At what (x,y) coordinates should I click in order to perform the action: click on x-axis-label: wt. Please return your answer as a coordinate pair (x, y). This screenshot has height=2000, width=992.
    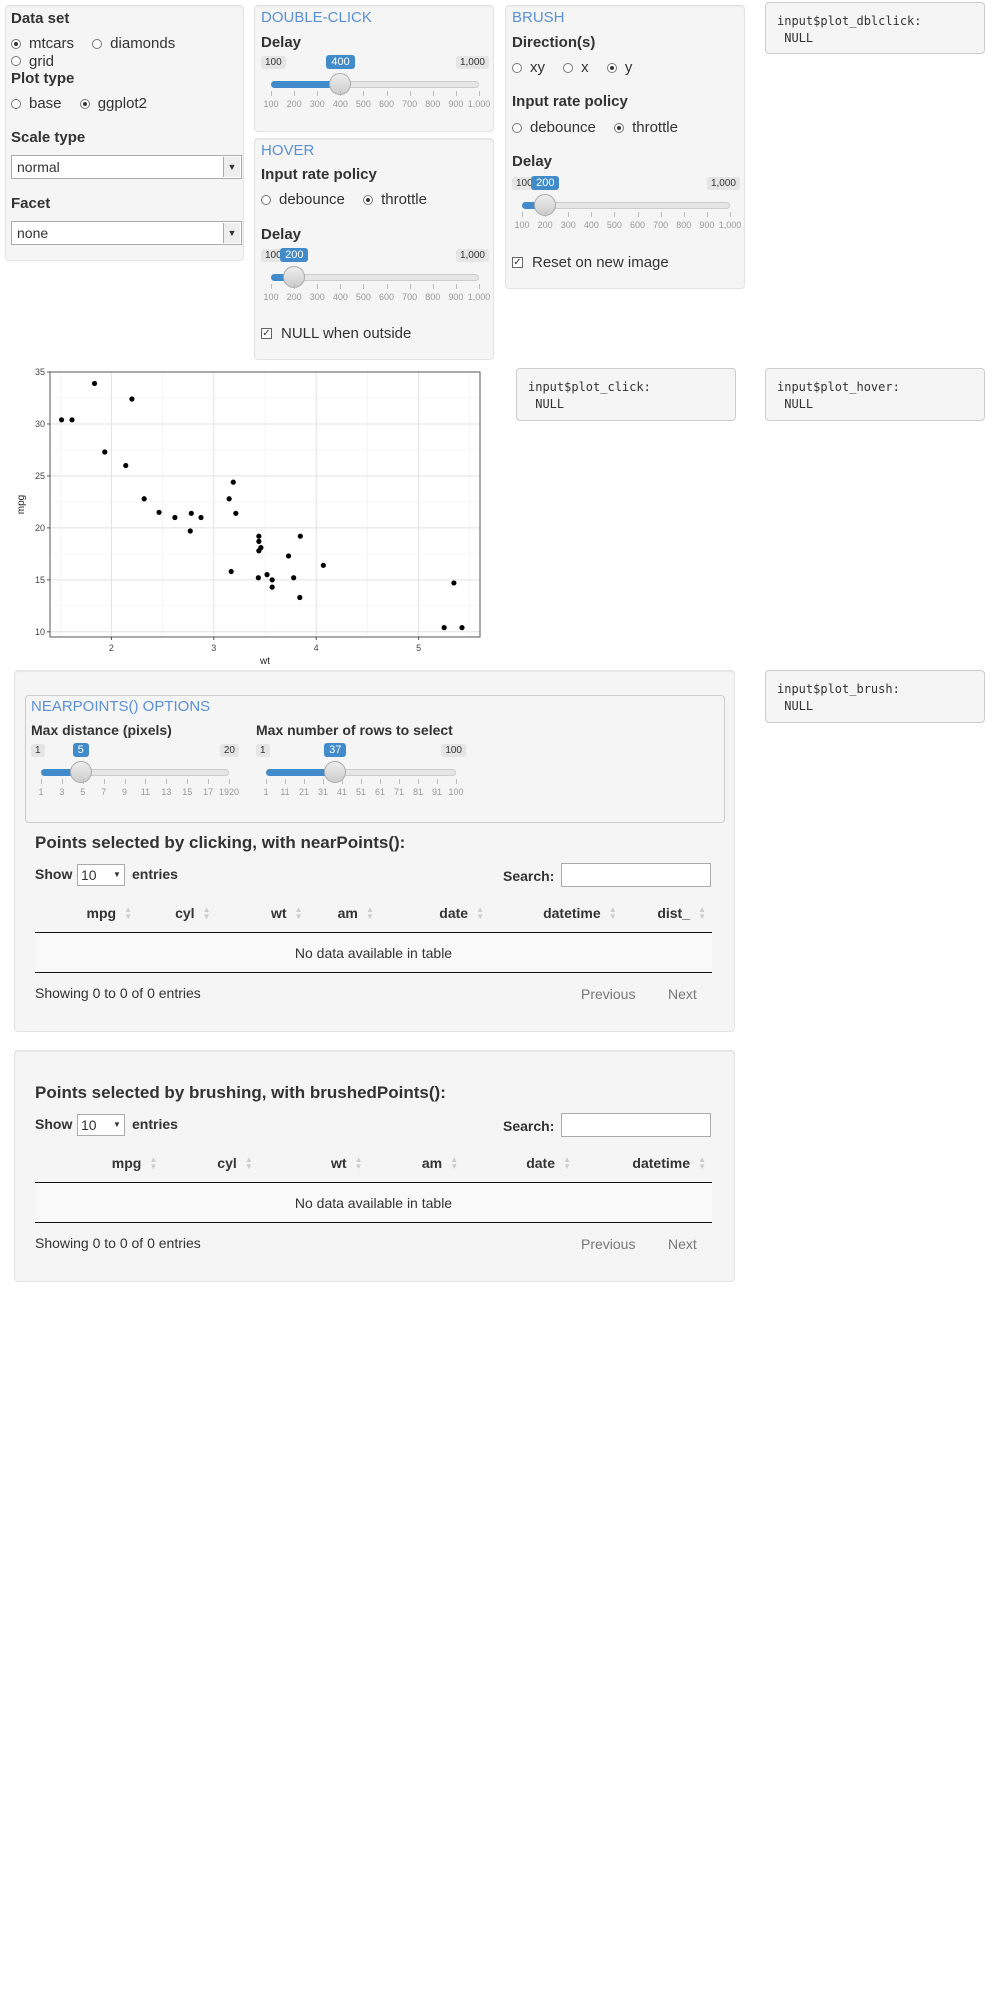
    Looking at the image, I should click on (264, 660).